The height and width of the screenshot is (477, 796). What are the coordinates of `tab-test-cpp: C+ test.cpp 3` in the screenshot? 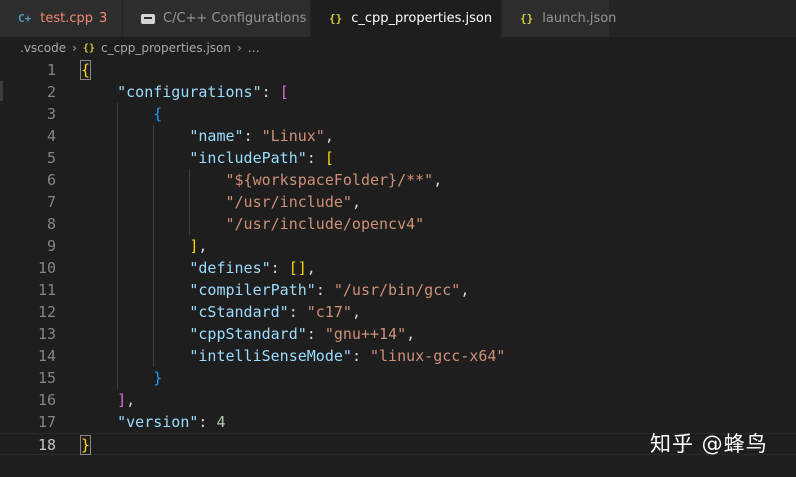 It's located at (61, 18).